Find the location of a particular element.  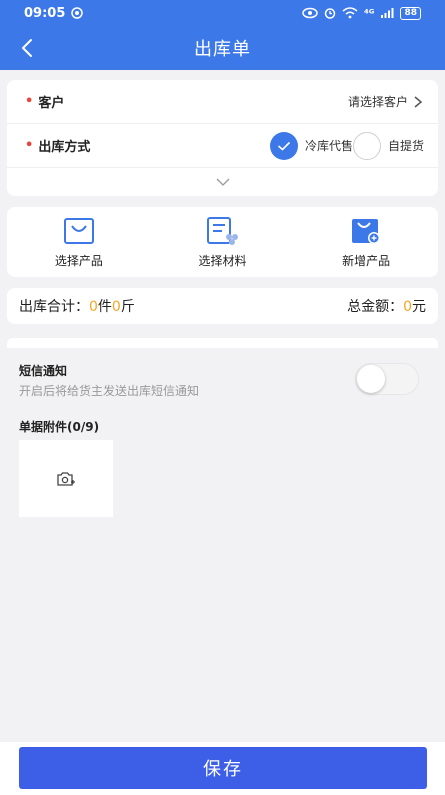

select-material-button: 选择材料 is located at coordinates (222, 242).